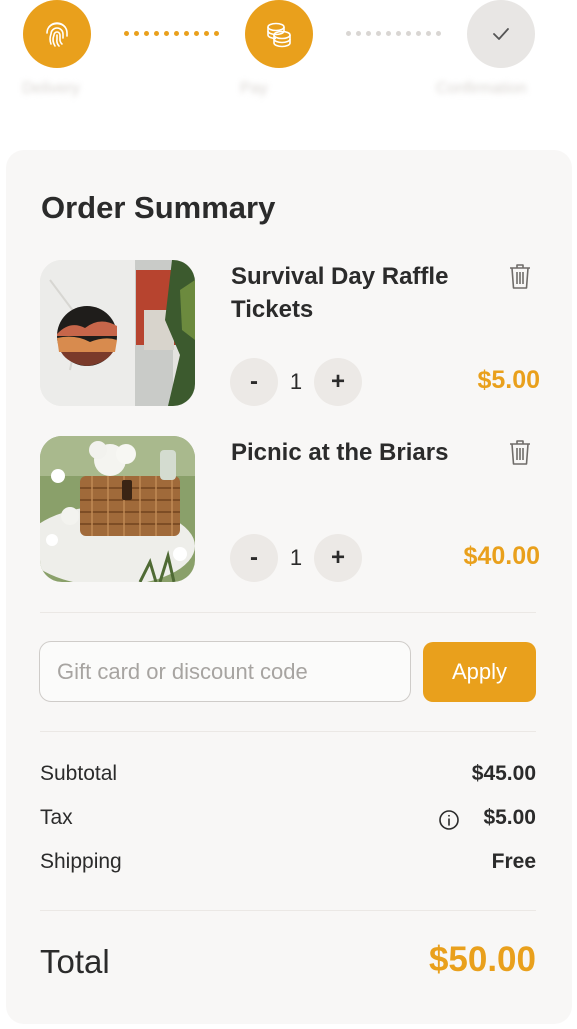  What do you see at coordinates (509, 817) in the screenshot?
I see `tax-value: $5.00` at bounding box center [509, 817].